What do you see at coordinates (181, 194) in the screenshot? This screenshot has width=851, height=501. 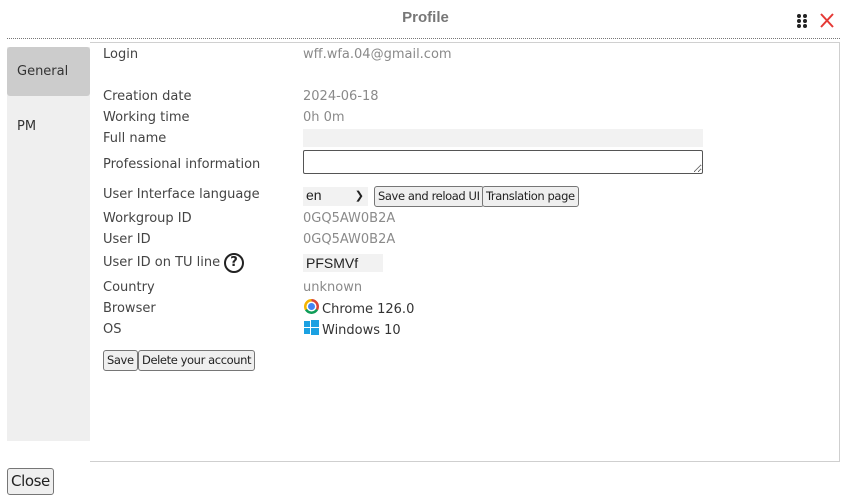 I see `ui-language-label: User Interface language` at bounding box center [181, 194].